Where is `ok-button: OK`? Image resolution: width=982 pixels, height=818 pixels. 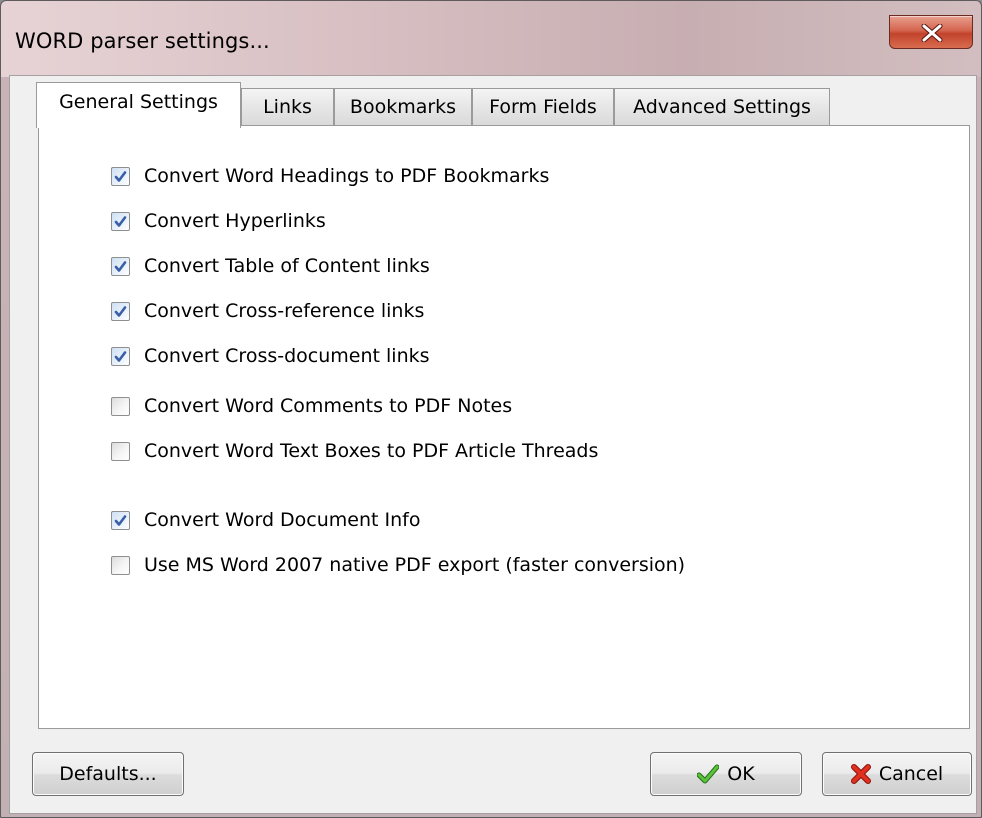 ok-button: OK is located at coordinates (726, 774).